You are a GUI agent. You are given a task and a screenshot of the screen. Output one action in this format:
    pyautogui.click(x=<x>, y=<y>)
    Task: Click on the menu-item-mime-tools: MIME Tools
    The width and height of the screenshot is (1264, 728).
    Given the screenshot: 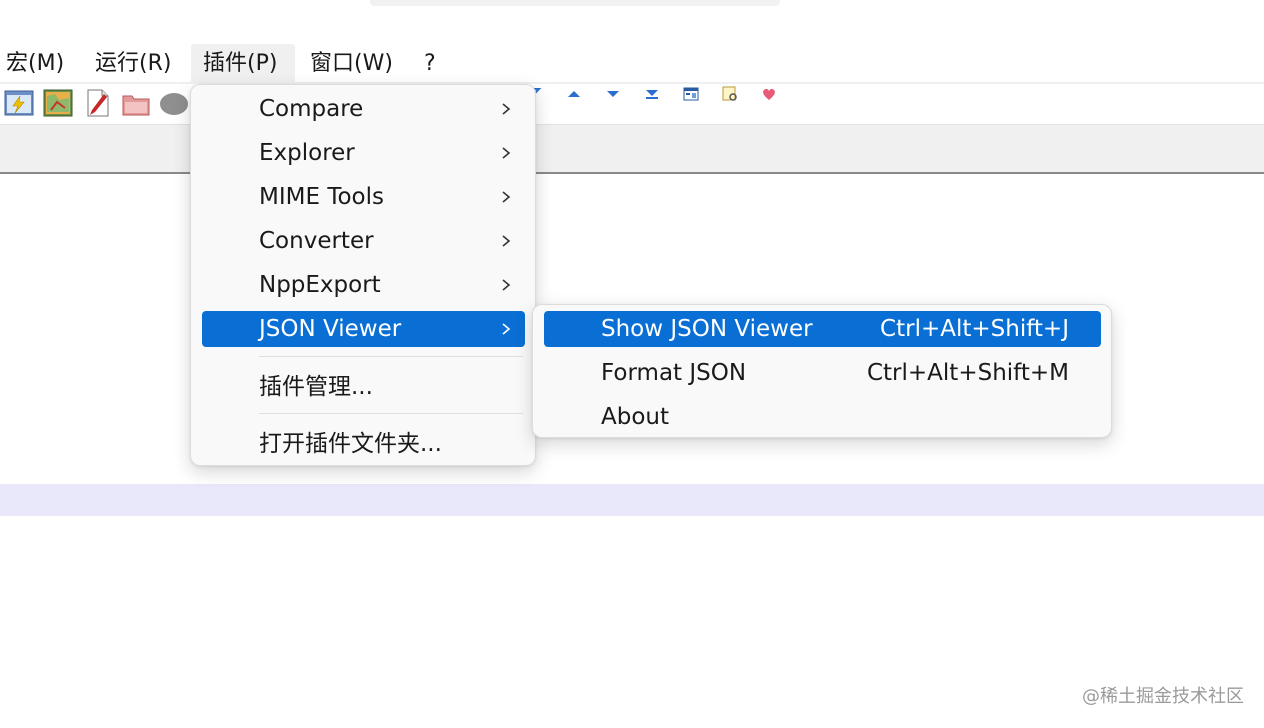 What is the action you would take?
    pyautogui.click(x=363, y=197)
    